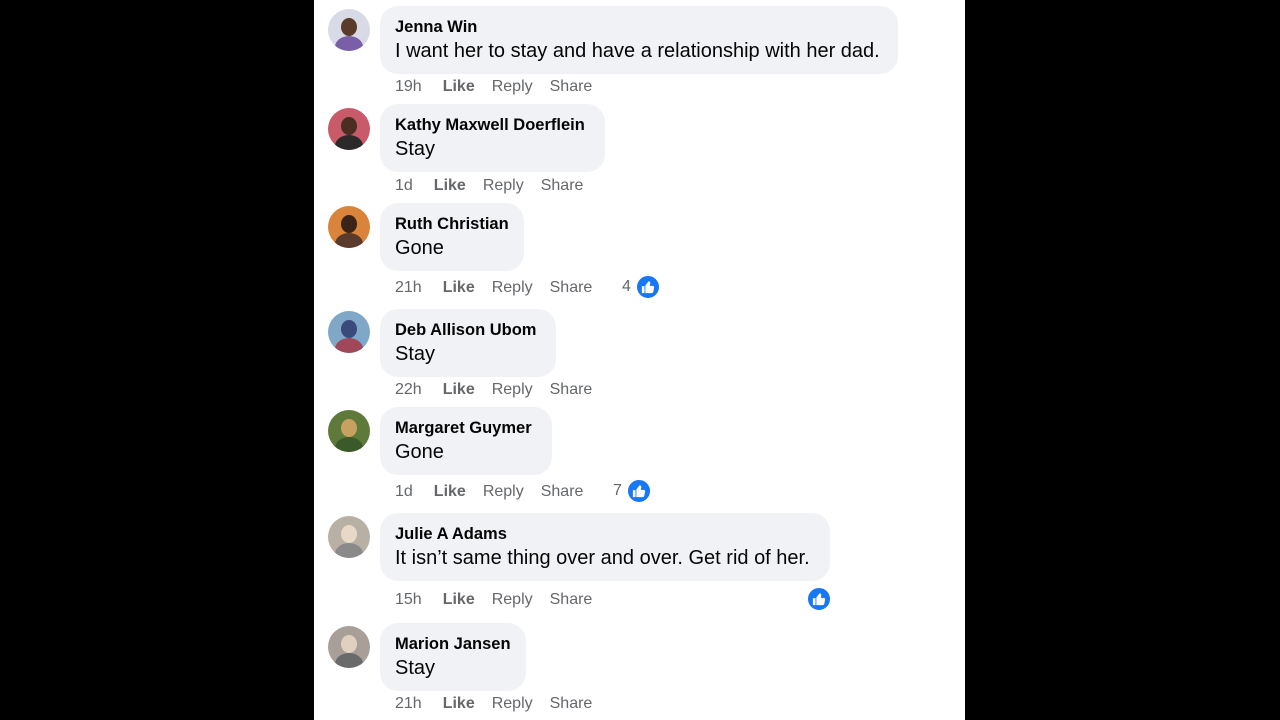  Describe the element at coordinates (492, 125) in the screenshot. I see `comment-author: Kathy Maxwell Doerflein` at that location.